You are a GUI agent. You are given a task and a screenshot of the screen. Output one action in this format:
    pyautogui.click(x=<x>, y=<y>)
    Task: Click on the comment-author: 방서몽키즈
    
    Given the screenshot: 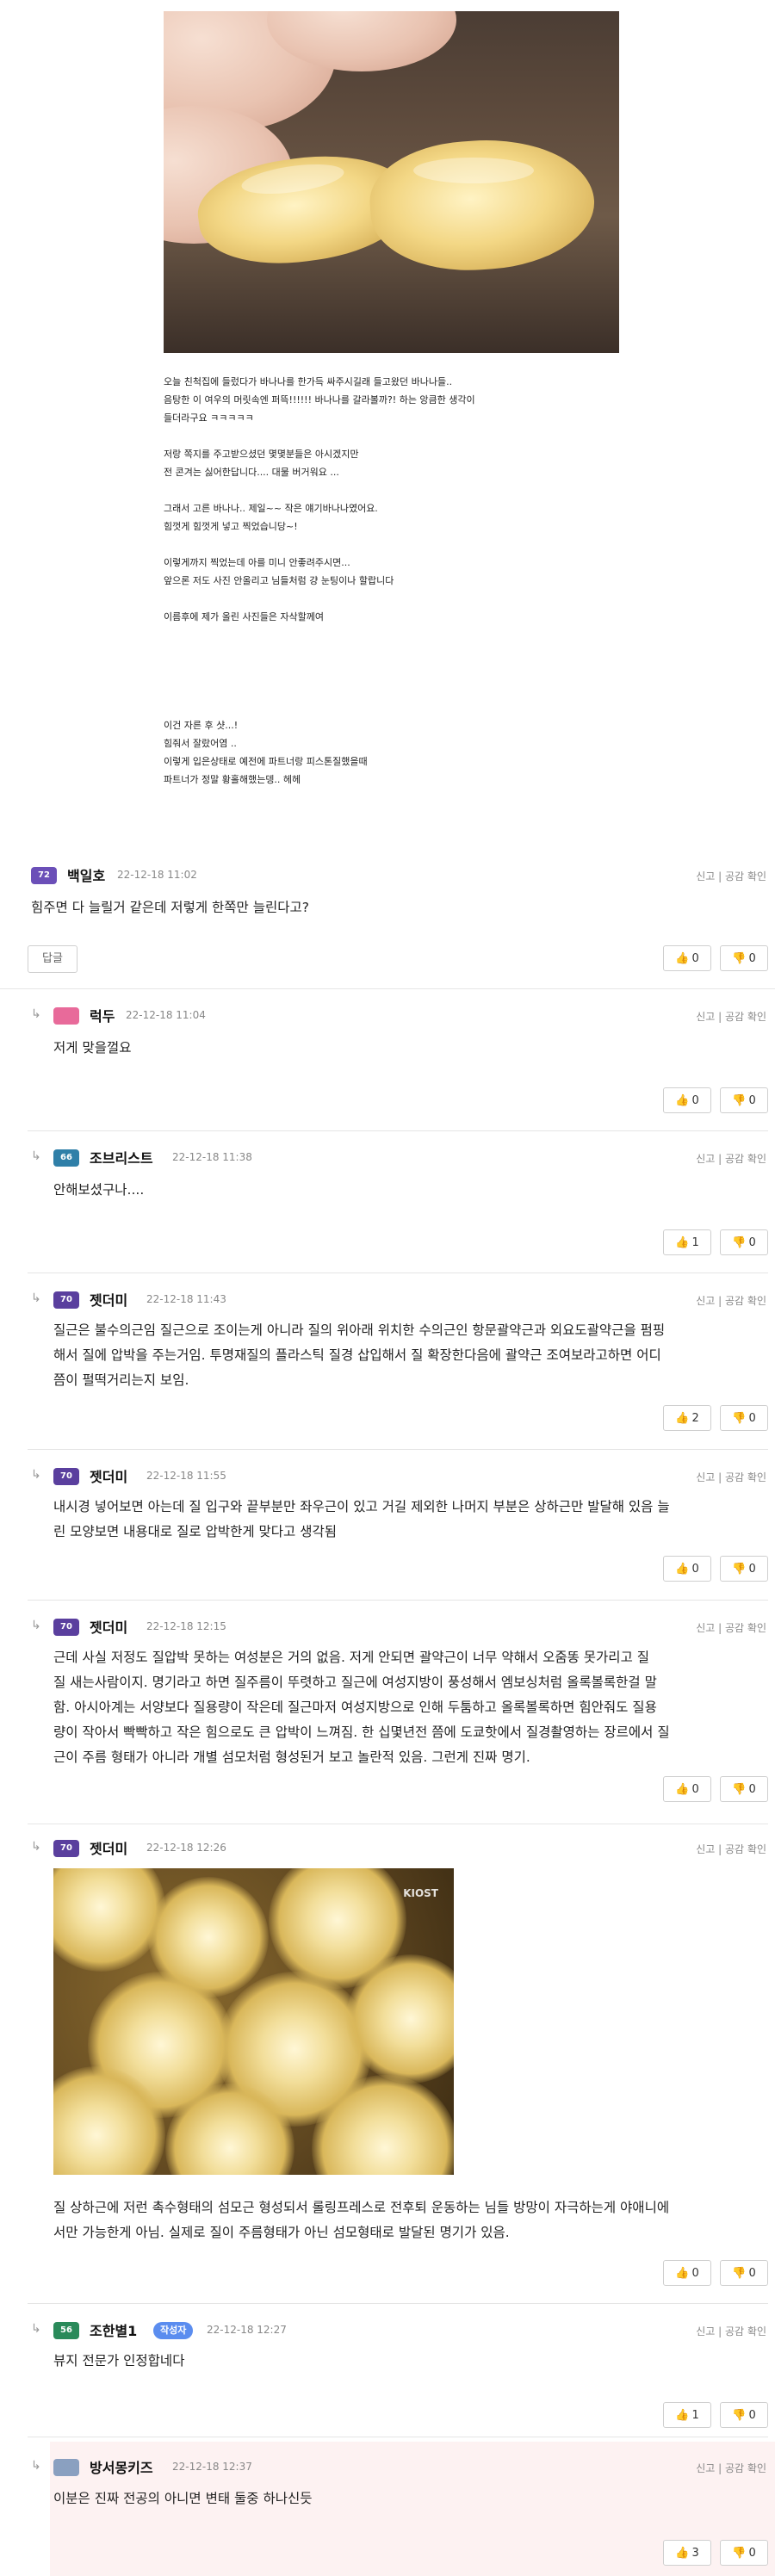 What is the action you would take?
    pyautogui.click(x=121, y=2467)
    